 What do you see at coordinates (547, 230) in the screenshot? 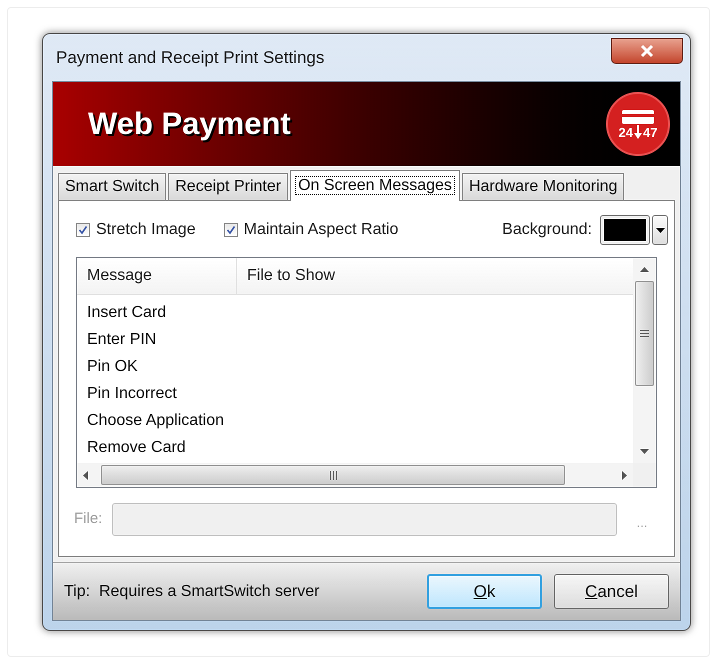
I see `background-label: Background:` at bounding box center [547, 230].